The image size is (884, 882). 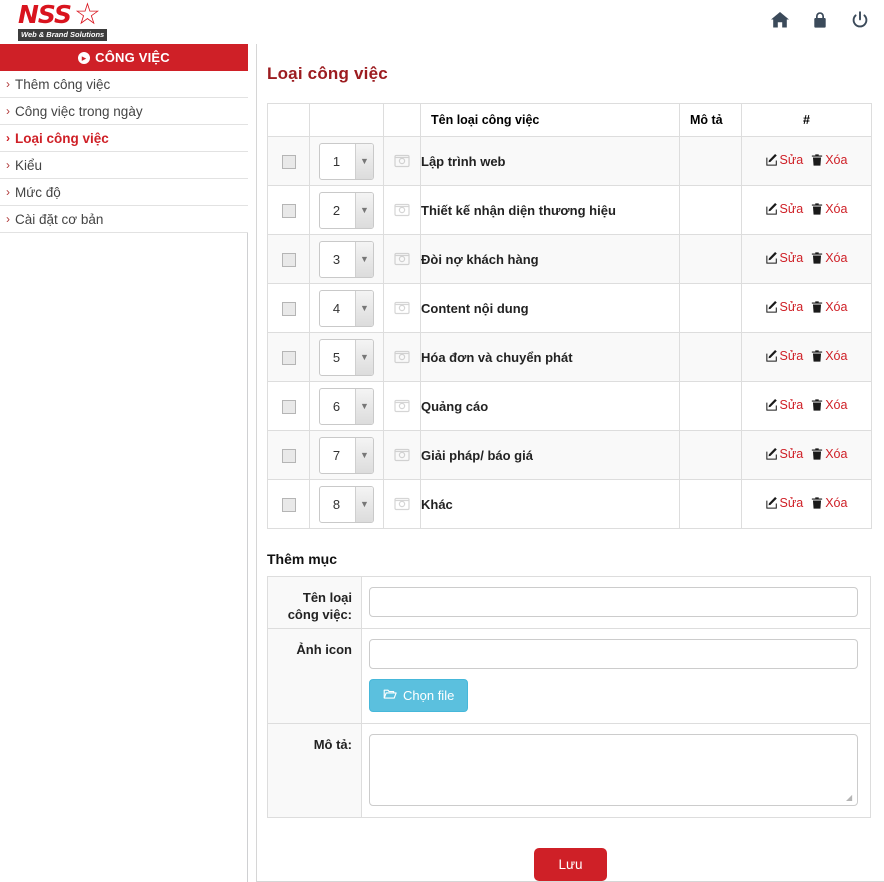 What do you see at coordinates (569, 210) in the screenshot?
I see `table-row: 2 ▼ Thiết kế nhận diện thương hiệu Sửa Xóa` at bounding box center [569, 210].